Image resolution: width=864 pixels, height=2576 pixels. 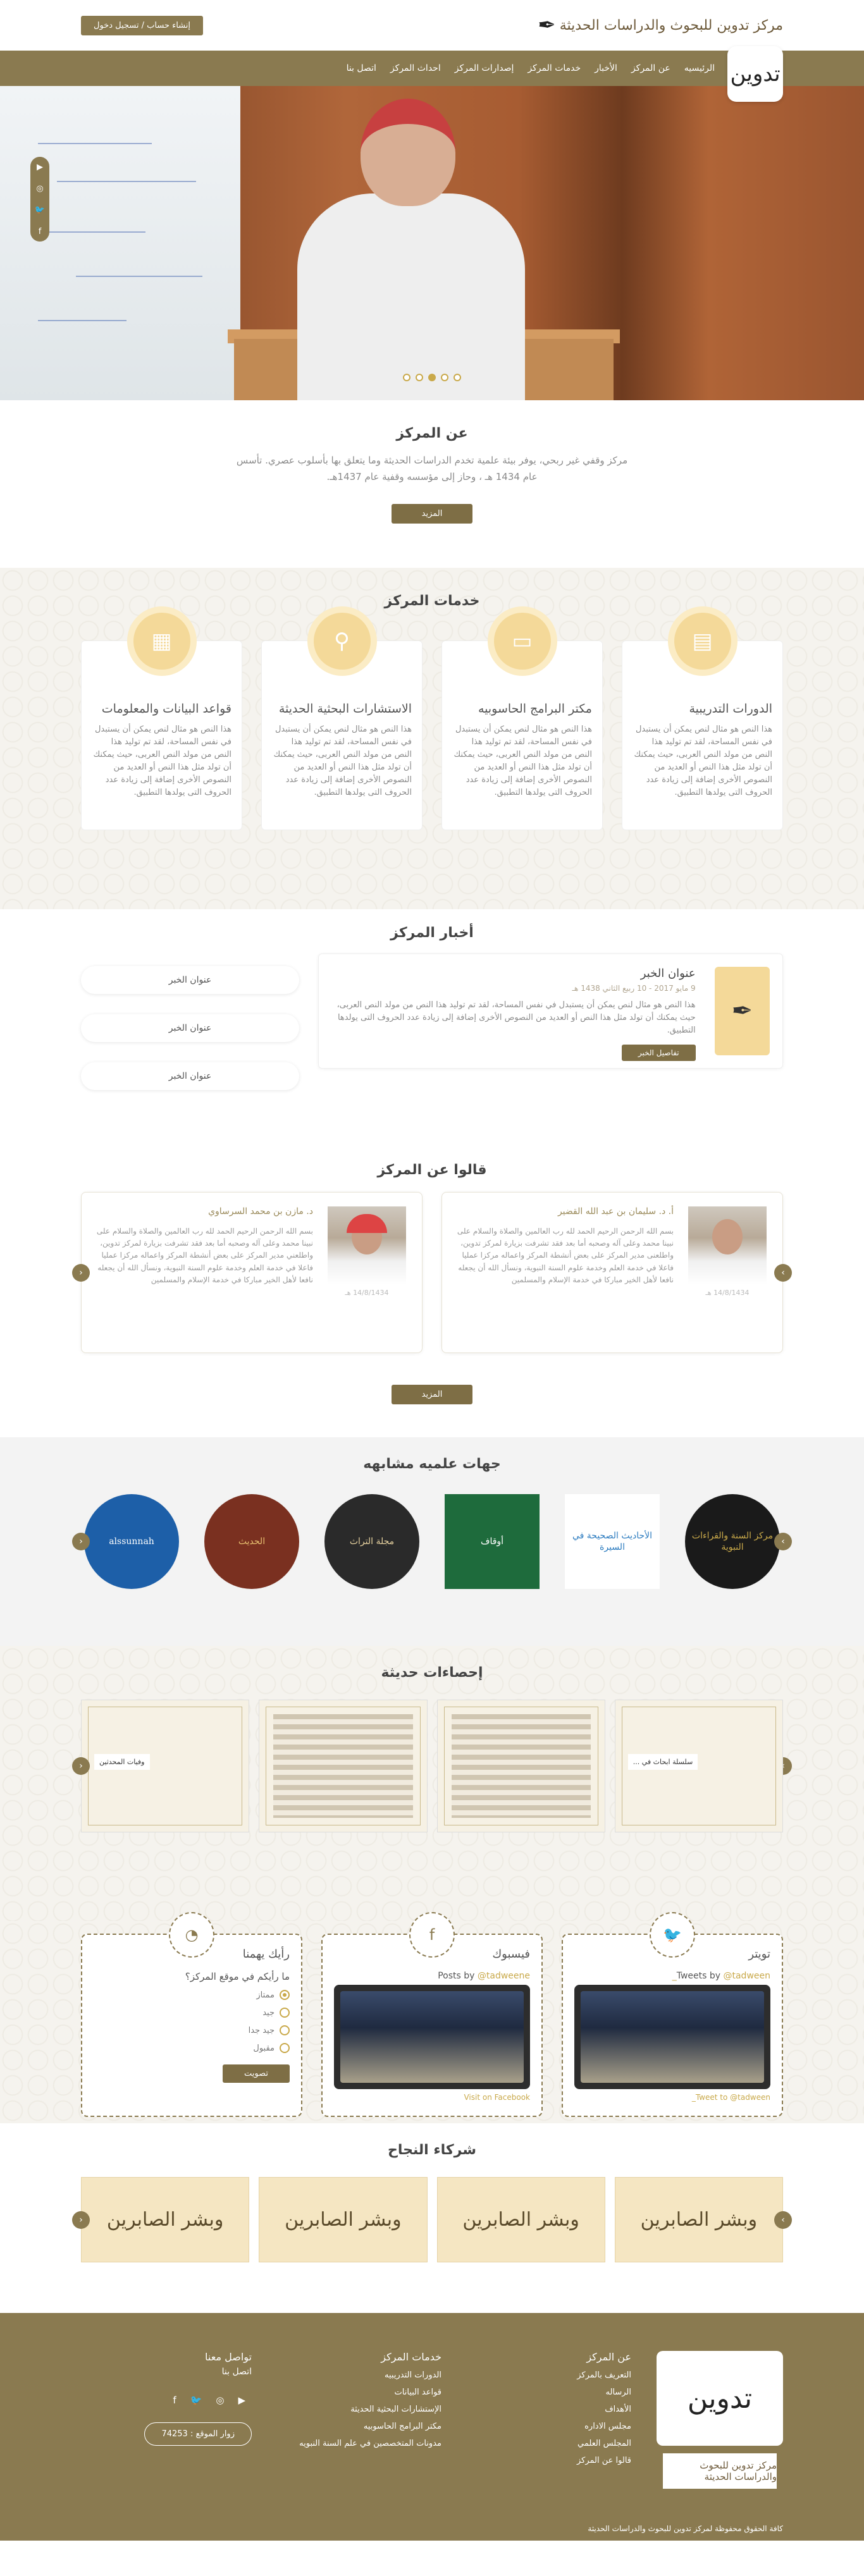 I want to click on footer-link: قواعد البيانات, so click(x=359, y=2392).